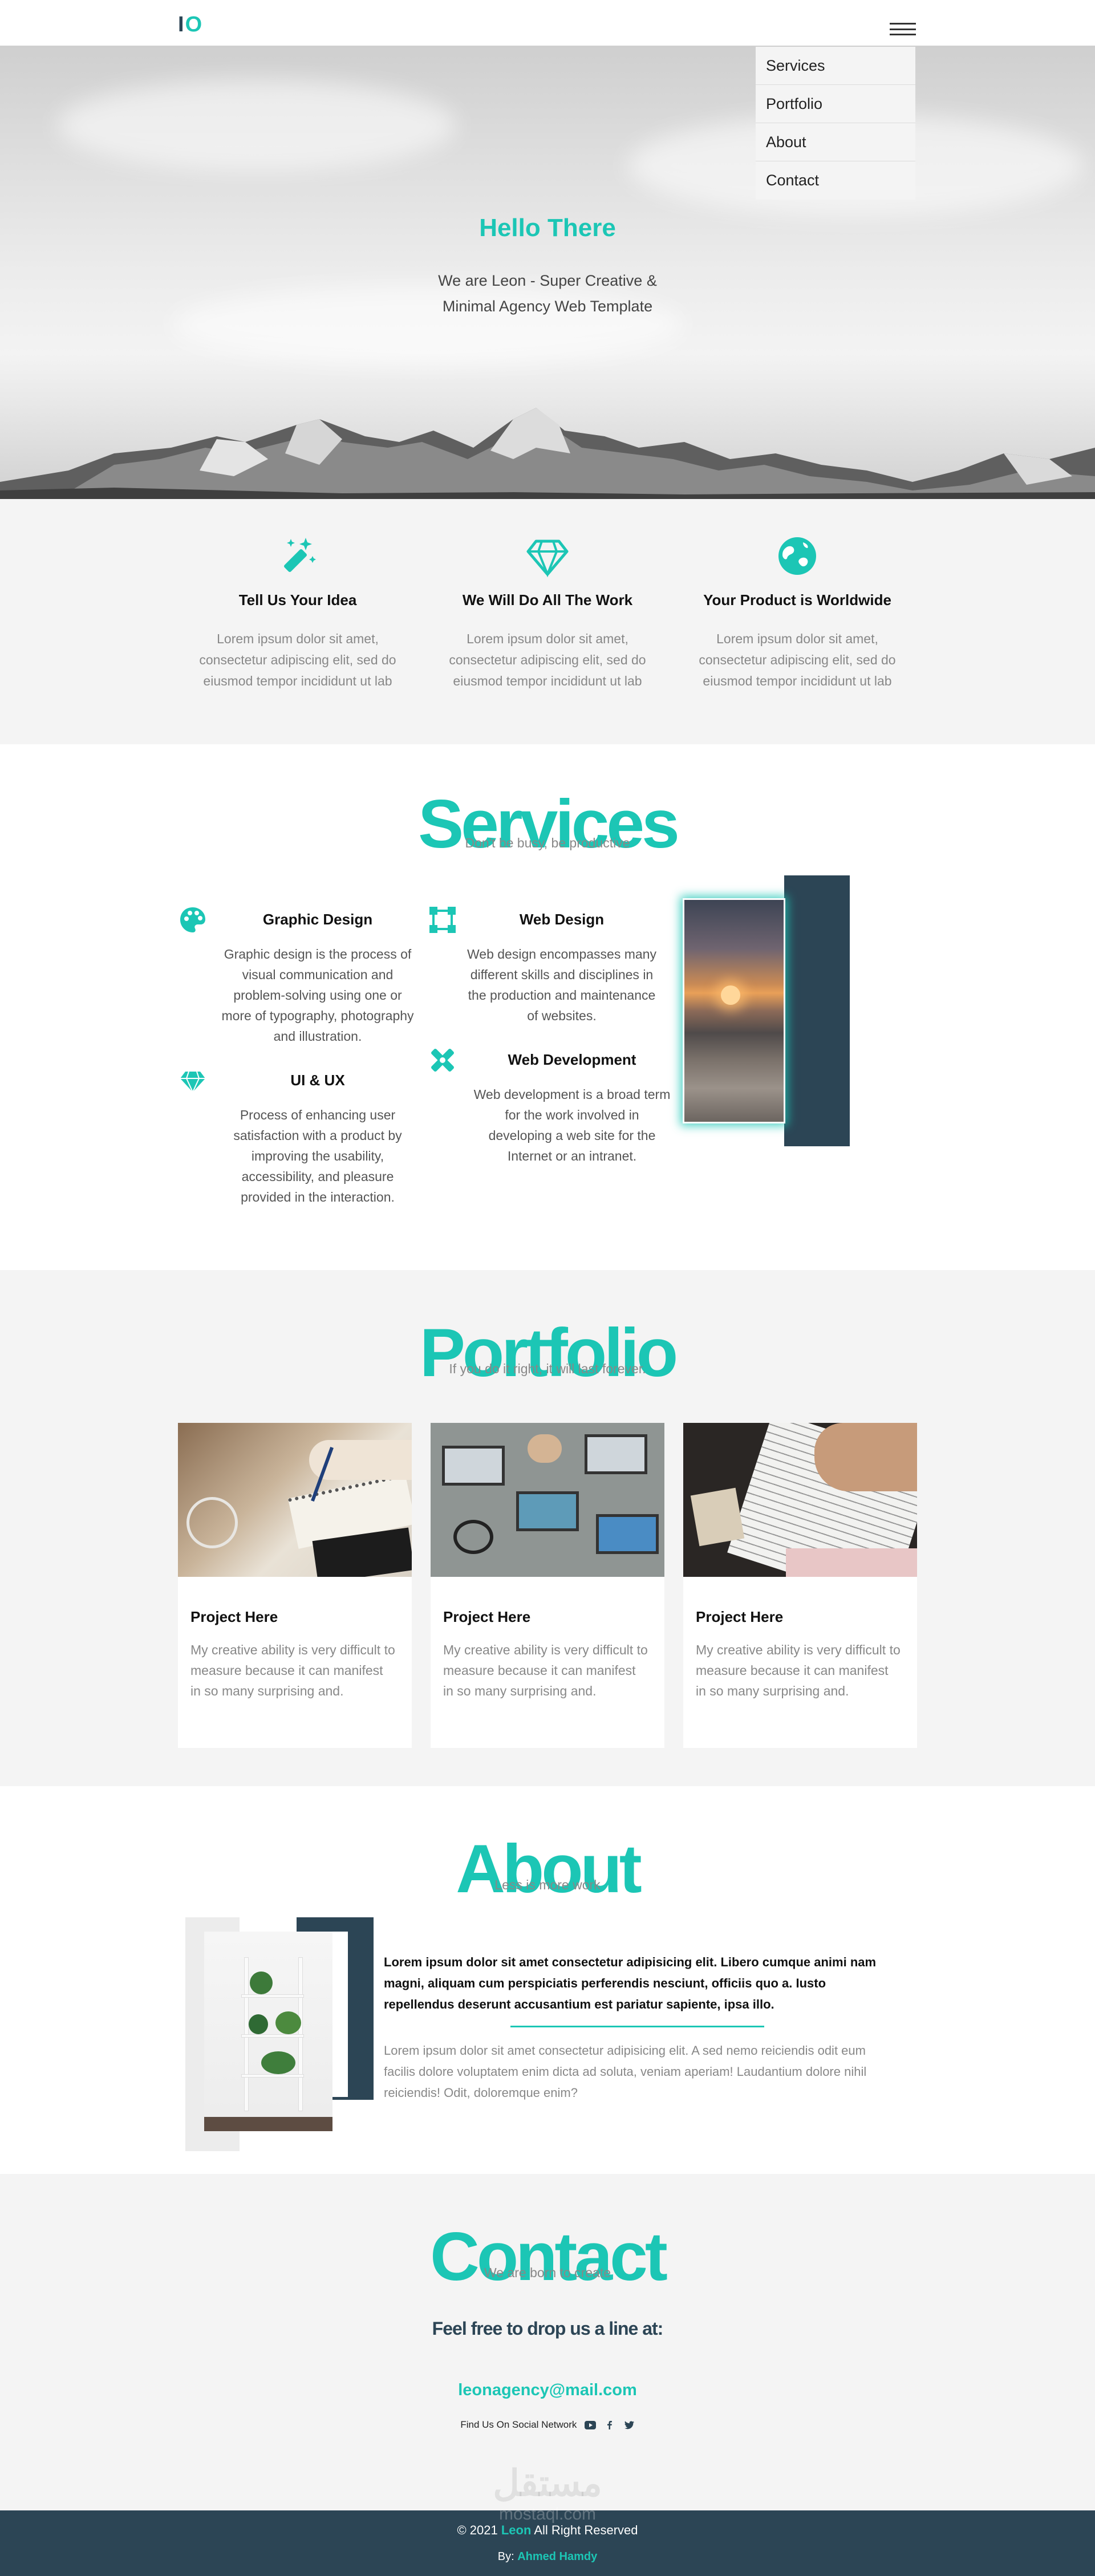  I want to click on section-subtitle: Don't be busy, be productive, so click(547, 842).